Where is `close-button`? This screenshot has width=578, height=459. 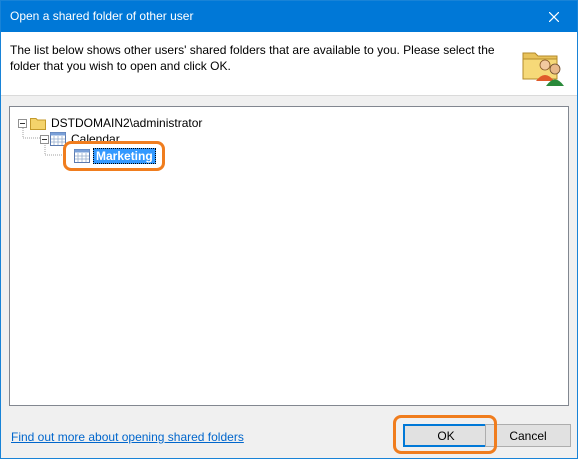
close-button is located at coordinates (554, 16).